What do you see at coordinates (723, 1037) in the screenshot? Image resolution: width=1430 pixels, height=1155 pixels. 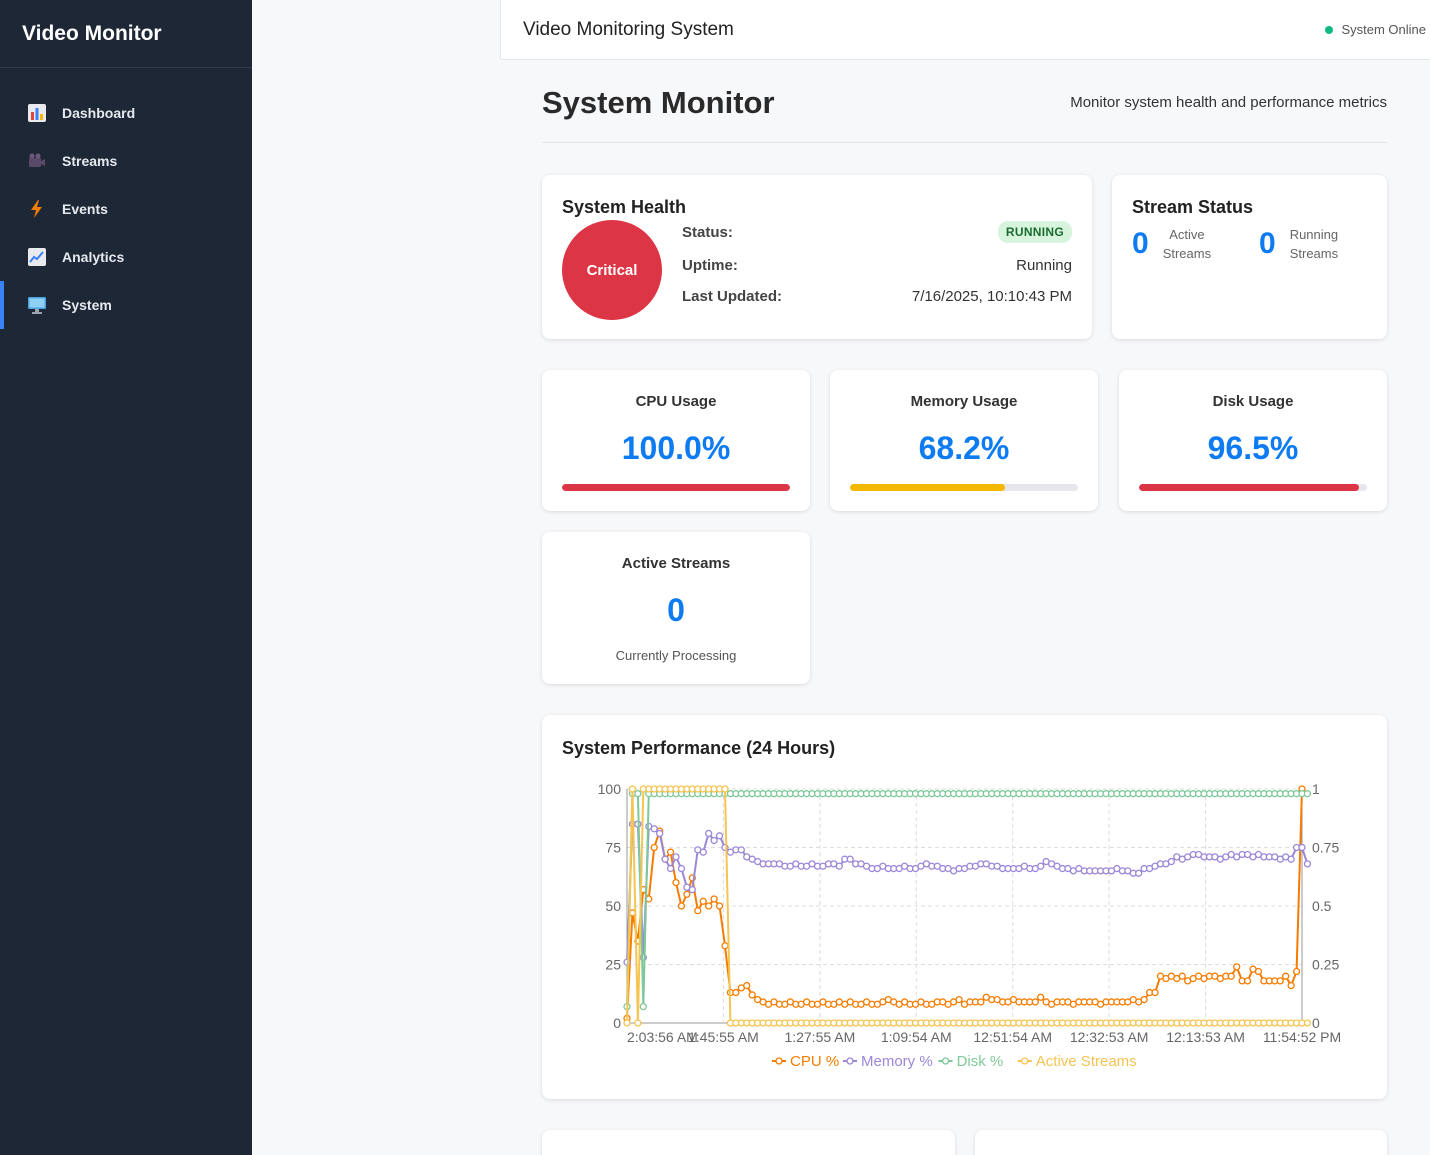 I see `x-tick-label: 1:45:55 AM` at bounding box center [723, 1037].